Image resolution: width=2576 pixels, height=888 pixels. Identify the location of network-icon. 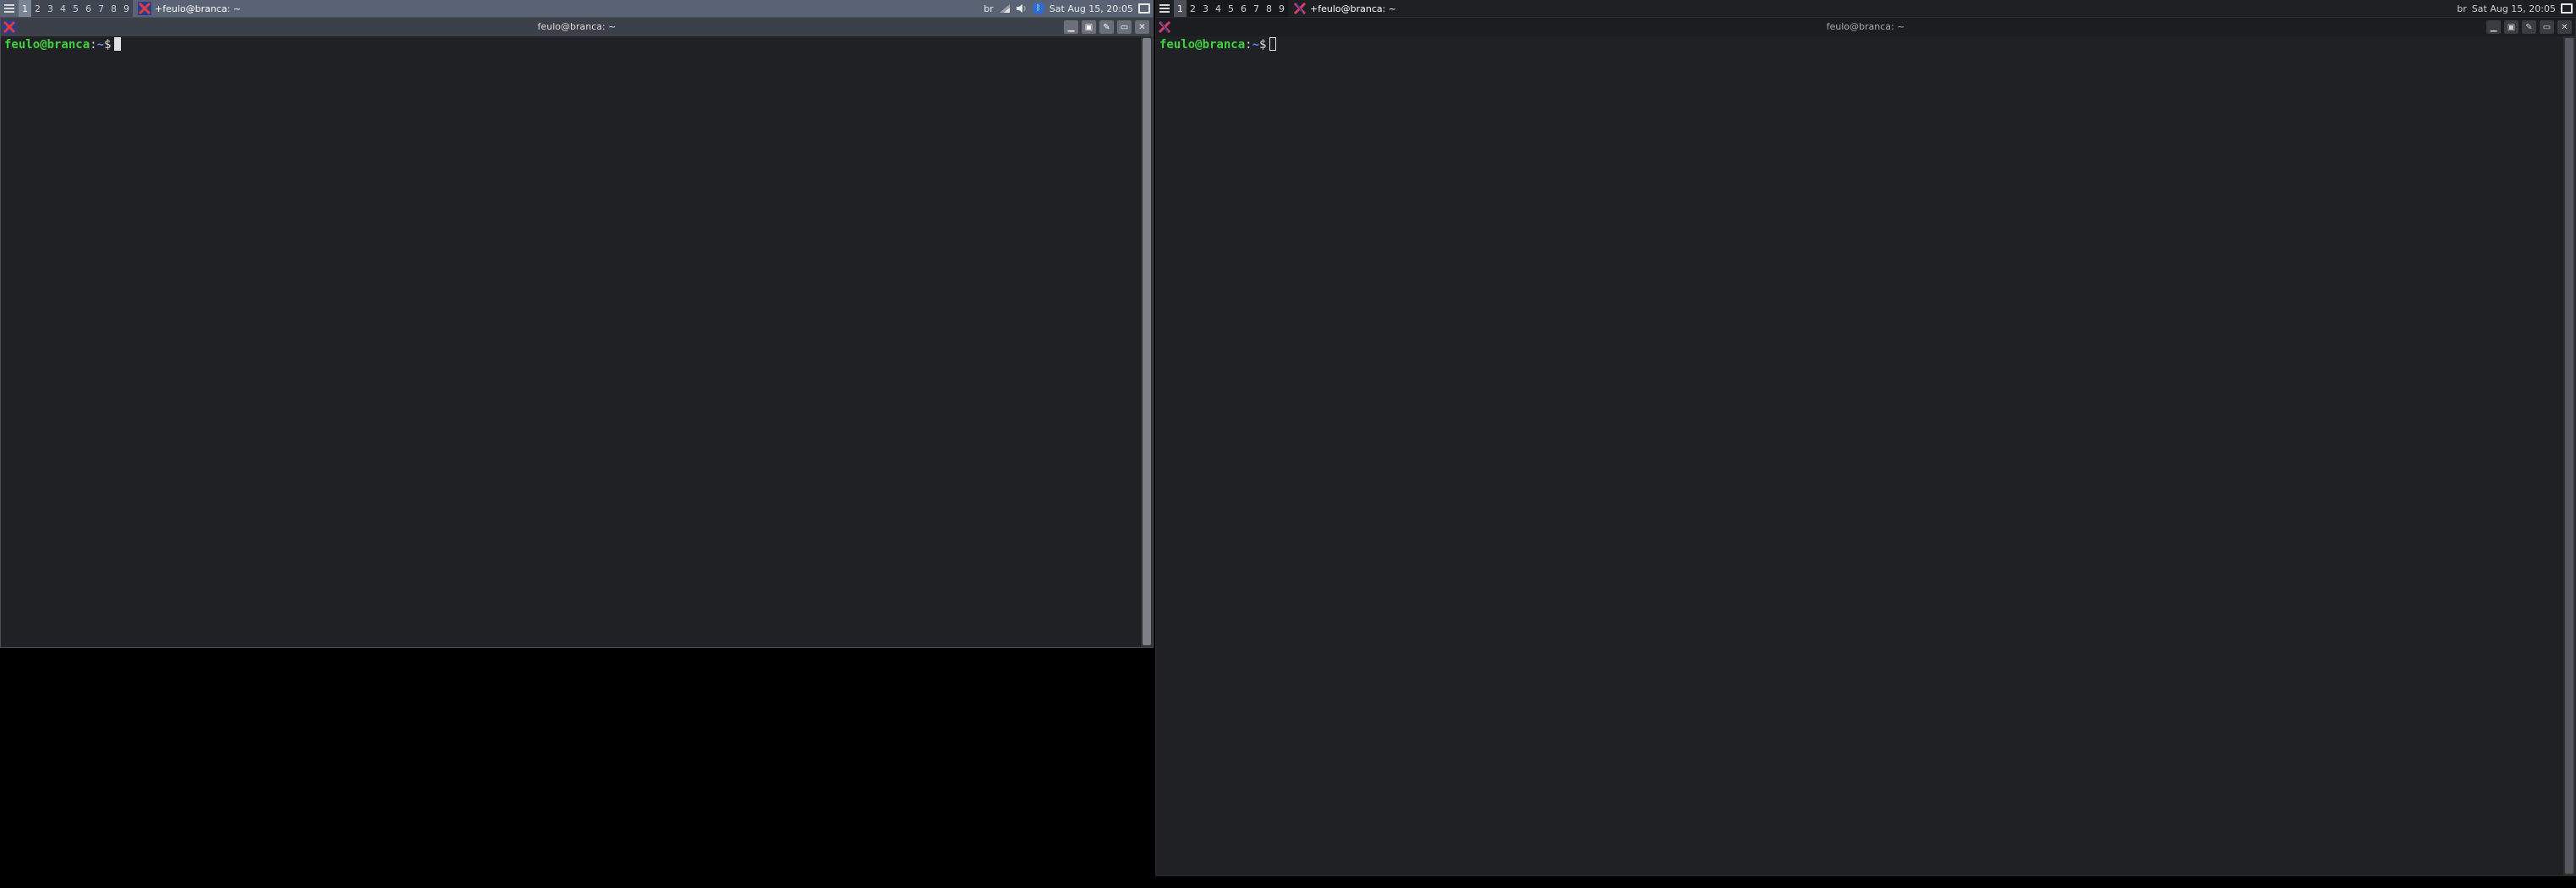
(1005, 8).